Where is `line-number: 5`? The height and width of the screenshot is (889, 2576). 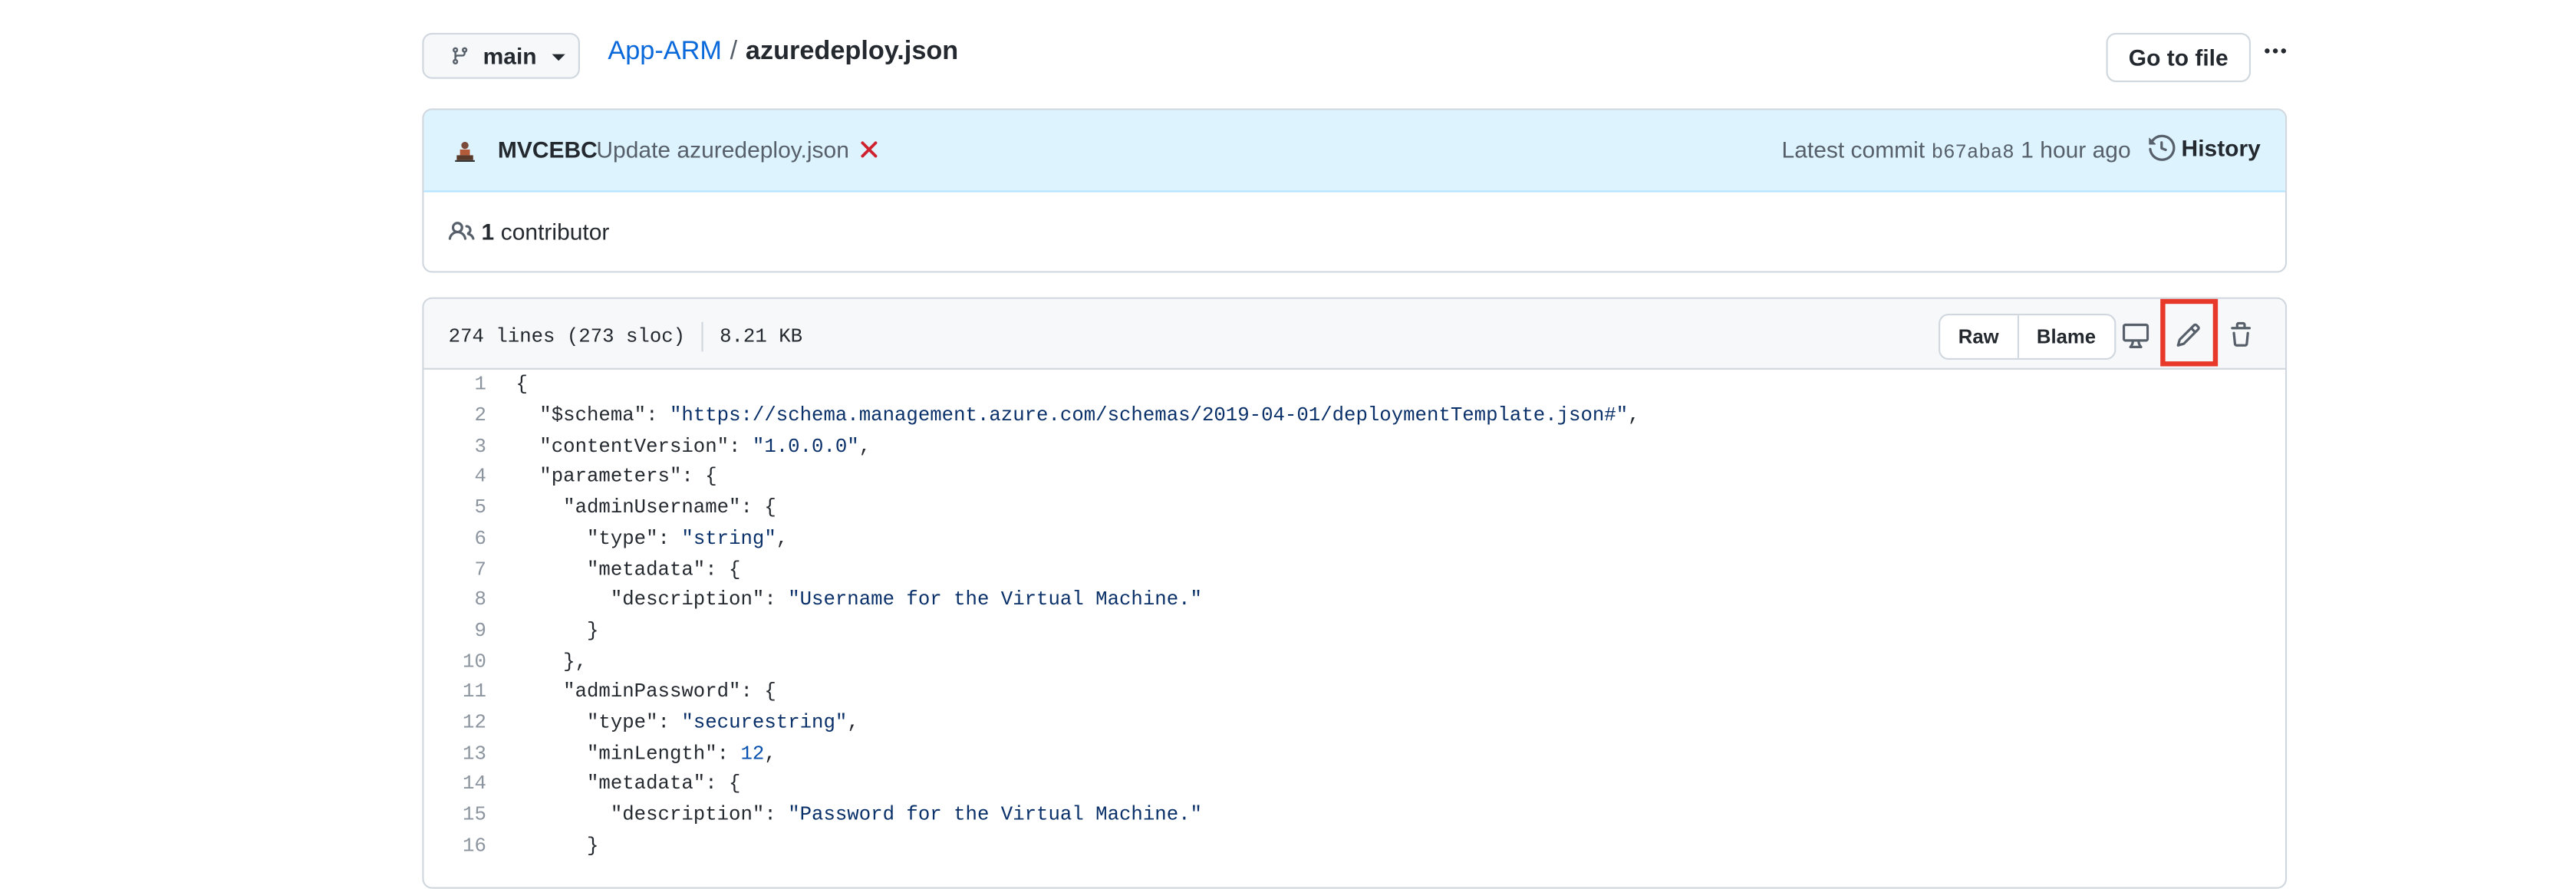 line-number: 5 is located at coordinates (455, 507).